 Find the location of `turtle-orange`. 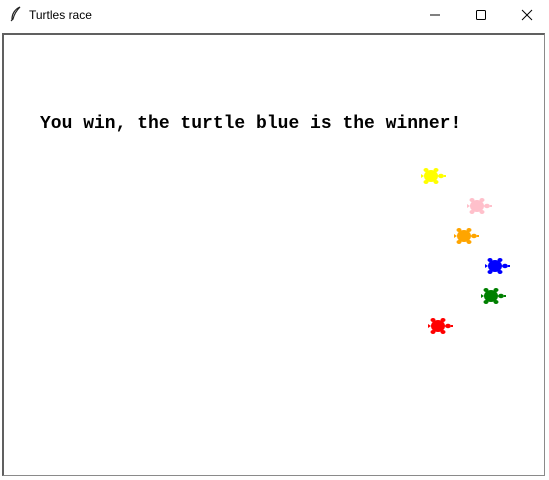

turtle-orange is located at coordinates (466, 236).